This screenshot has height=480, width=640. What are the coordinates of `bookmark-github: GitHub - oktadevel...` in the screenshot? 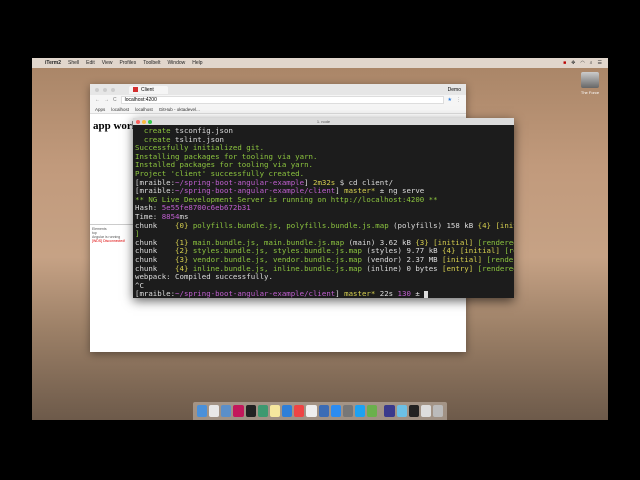 It's located at (179, 109).